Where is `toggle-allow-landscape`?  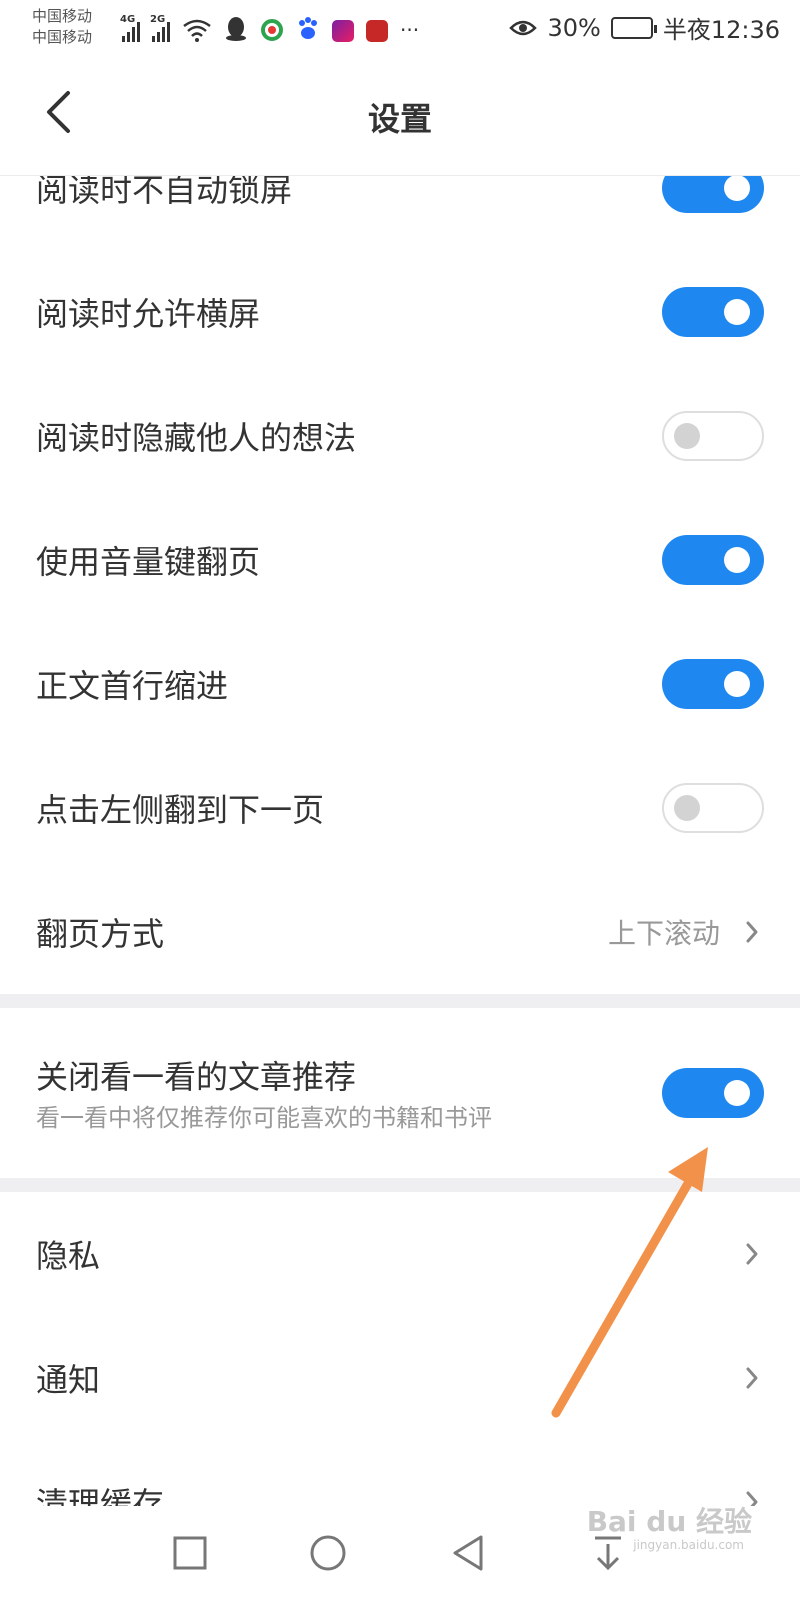 toggle-allow-landscape is located at coordinates (713, 312).